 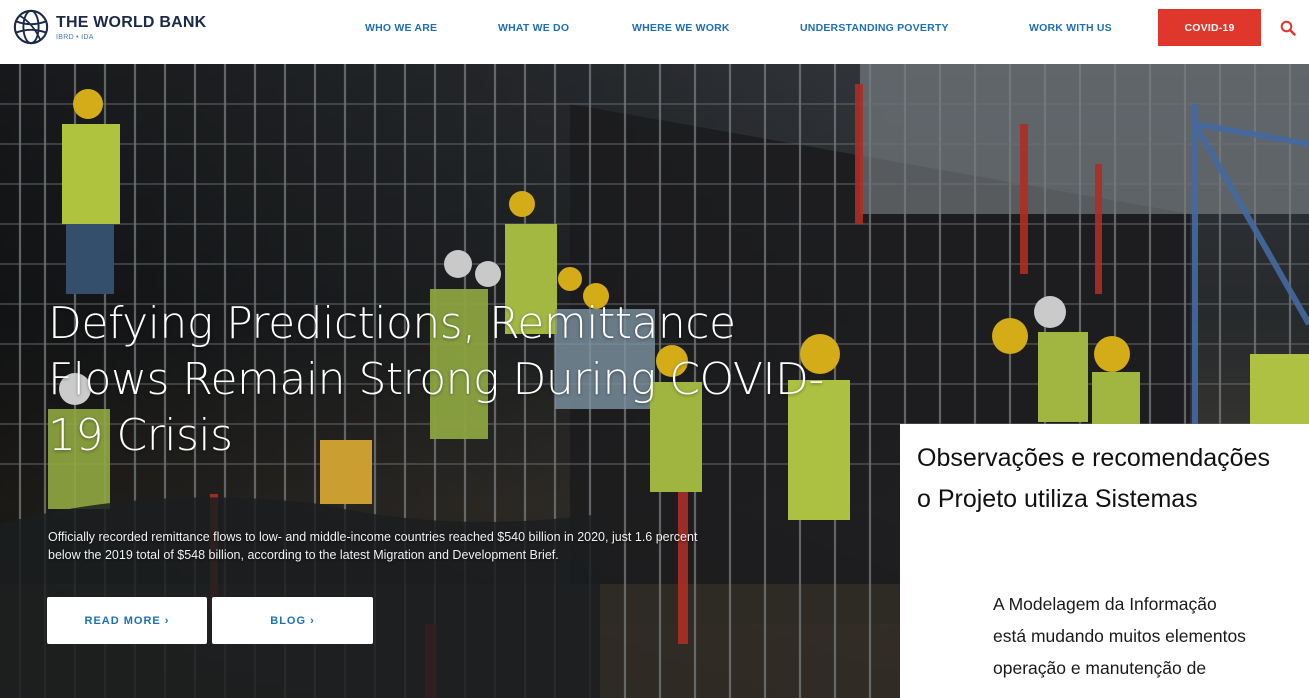 What do you see at coordinates (131, 22) in the screenshot?
I see `logo-name: THE WORLD BANK` at bounding box center [131, 22].